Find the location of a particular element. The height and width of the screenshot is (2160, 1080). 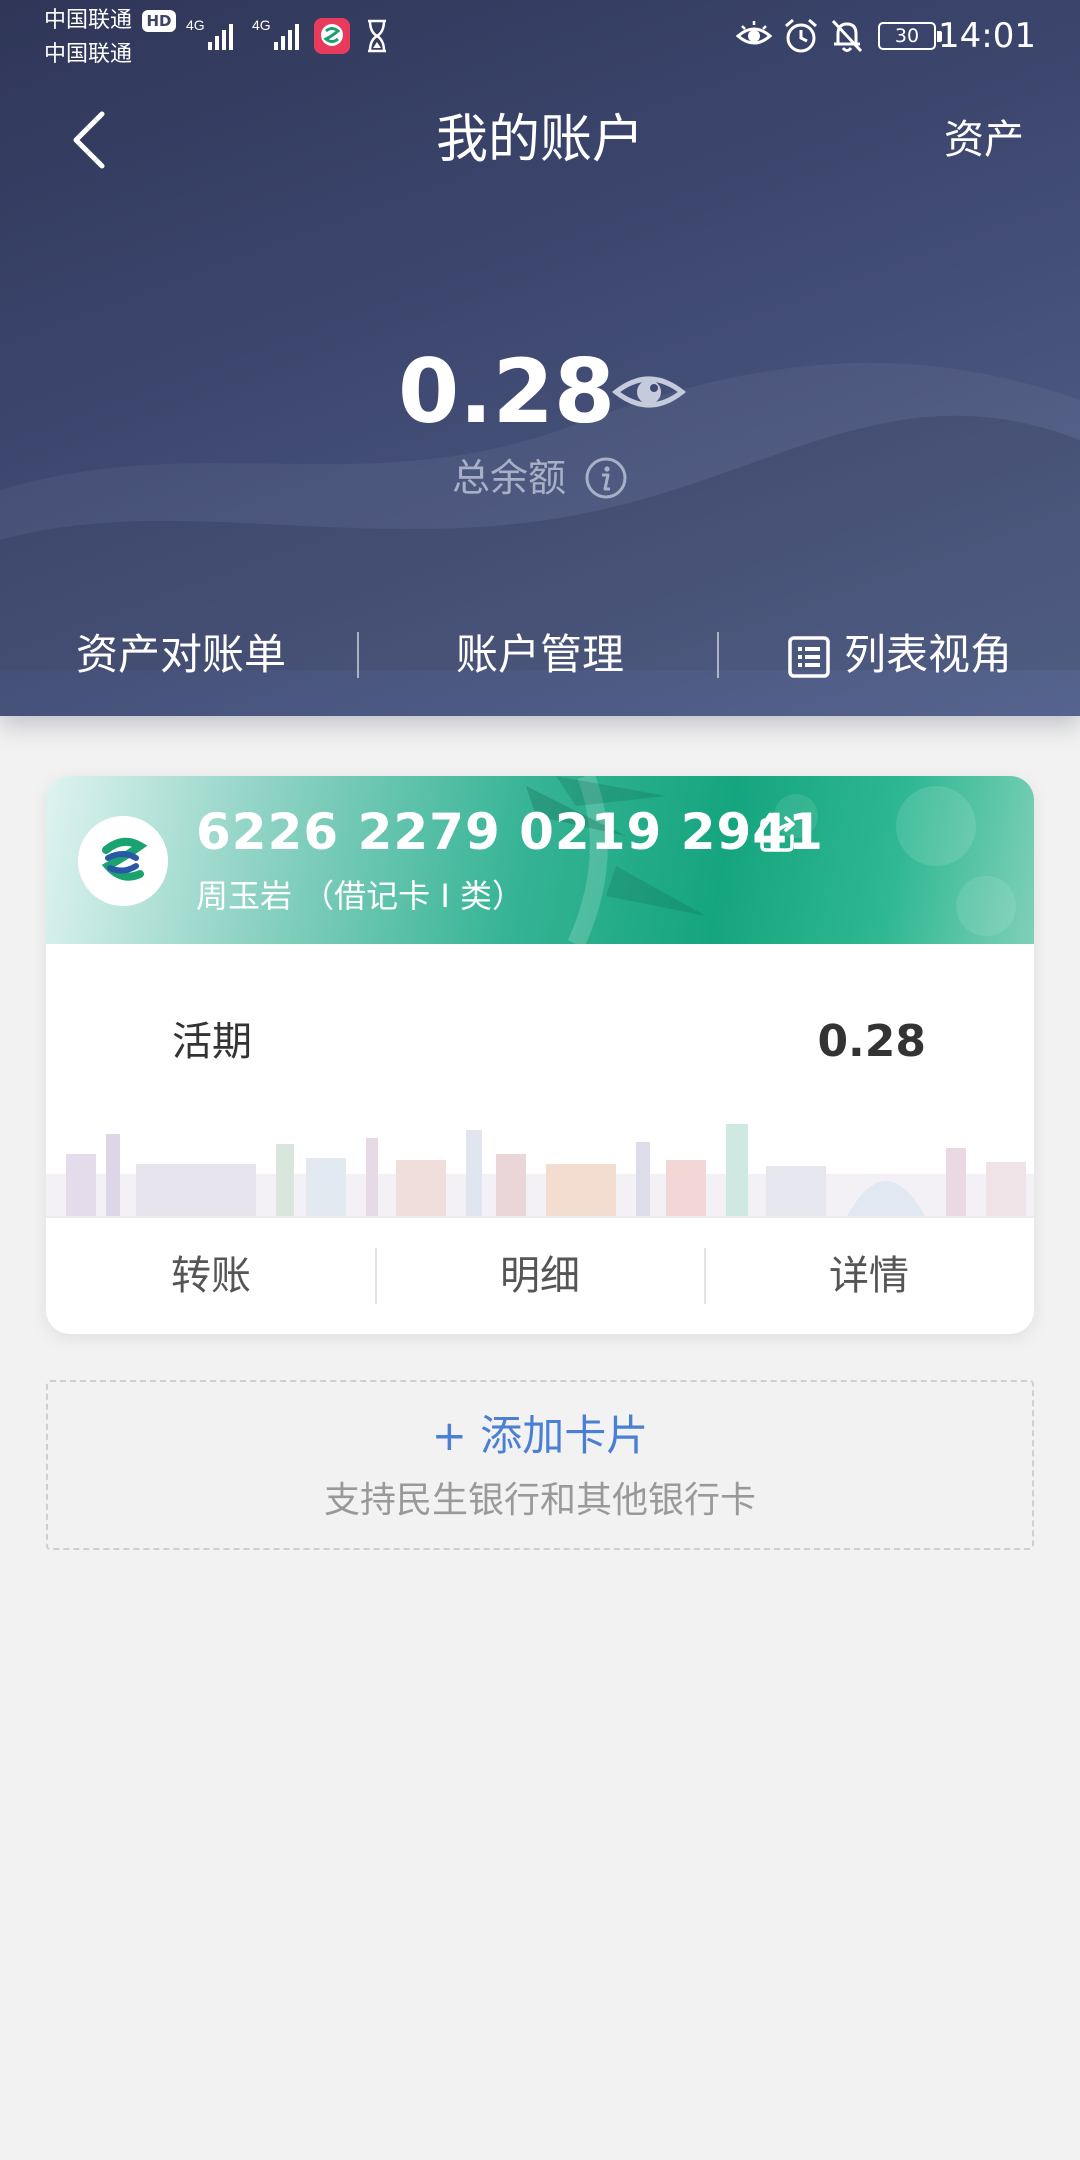

list-view-button: 列表视角 is located at coordinates (900, 655).